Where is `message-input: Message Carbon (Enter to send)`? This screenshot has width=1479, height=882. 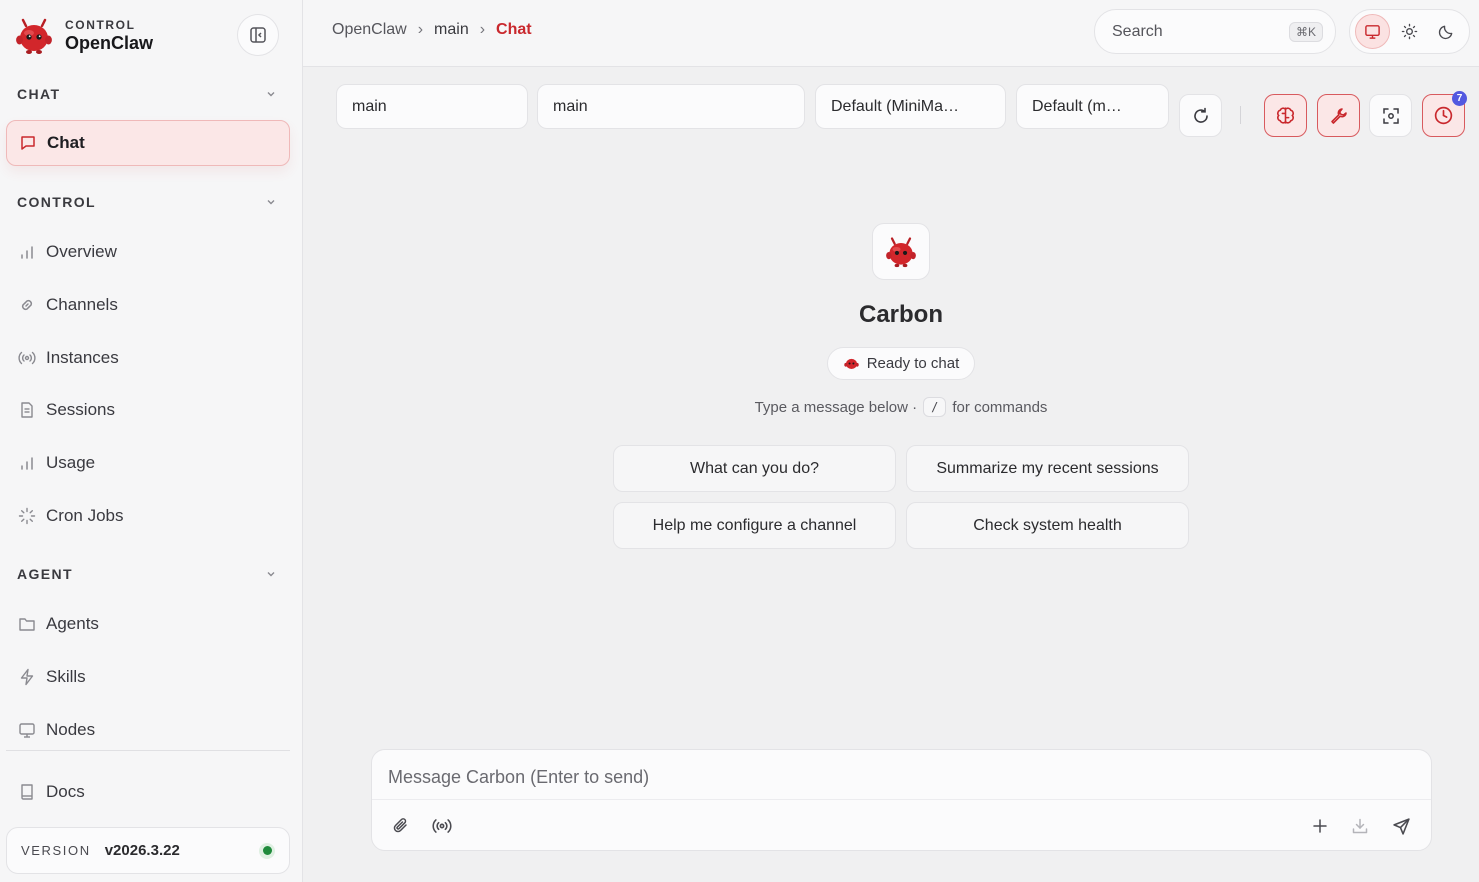
message-input: Message Carbon (Enter to send) is located at coordinates (518, 777).